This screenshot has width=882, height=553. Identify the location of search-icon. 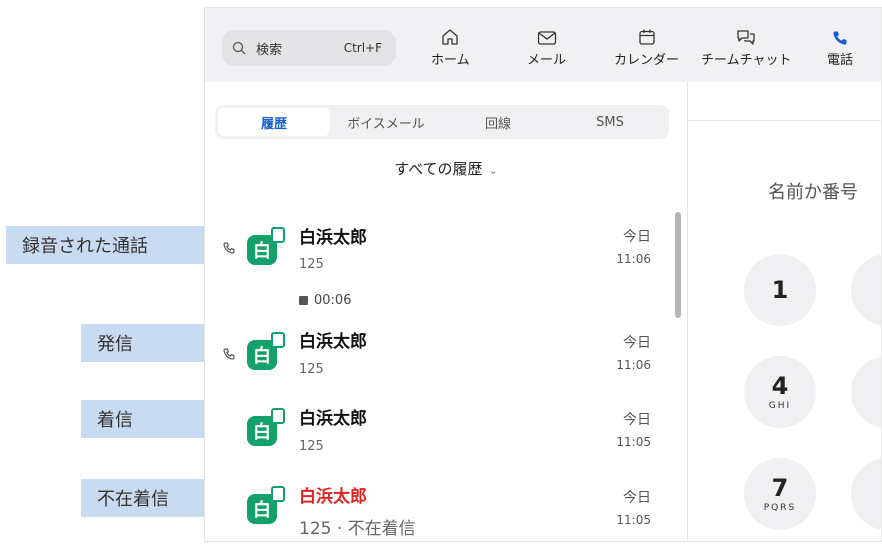
(241, 48).